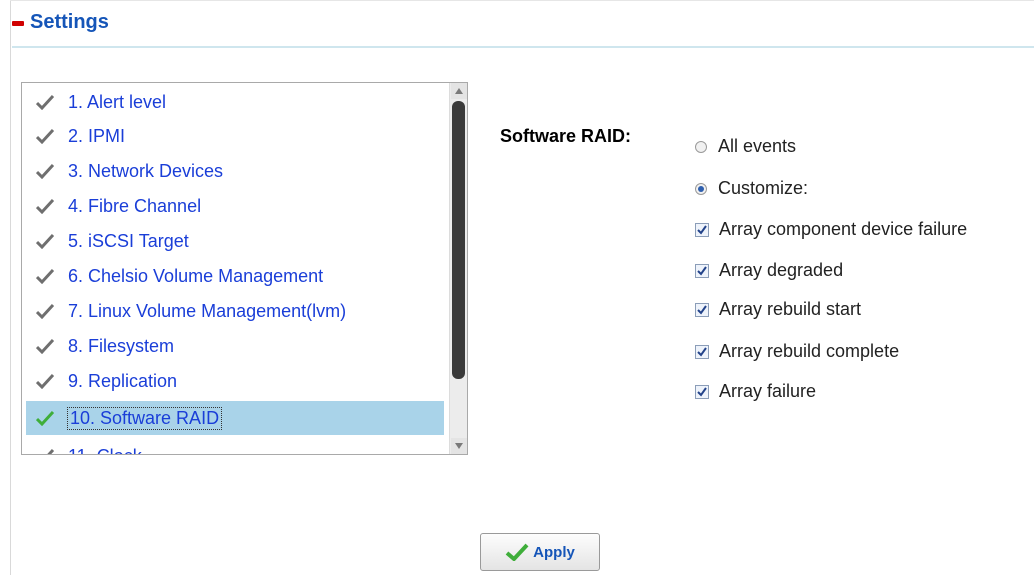 This screenshot has height=575, width=1034. Describe the element at coordinates (207, 310) in the screenshot. I see `list-item-label: 7. Linux Volume Management(lvm)` at that location.